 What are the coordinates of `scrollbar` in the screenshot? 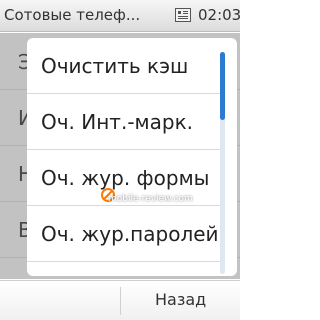 It's located at (222, 163).